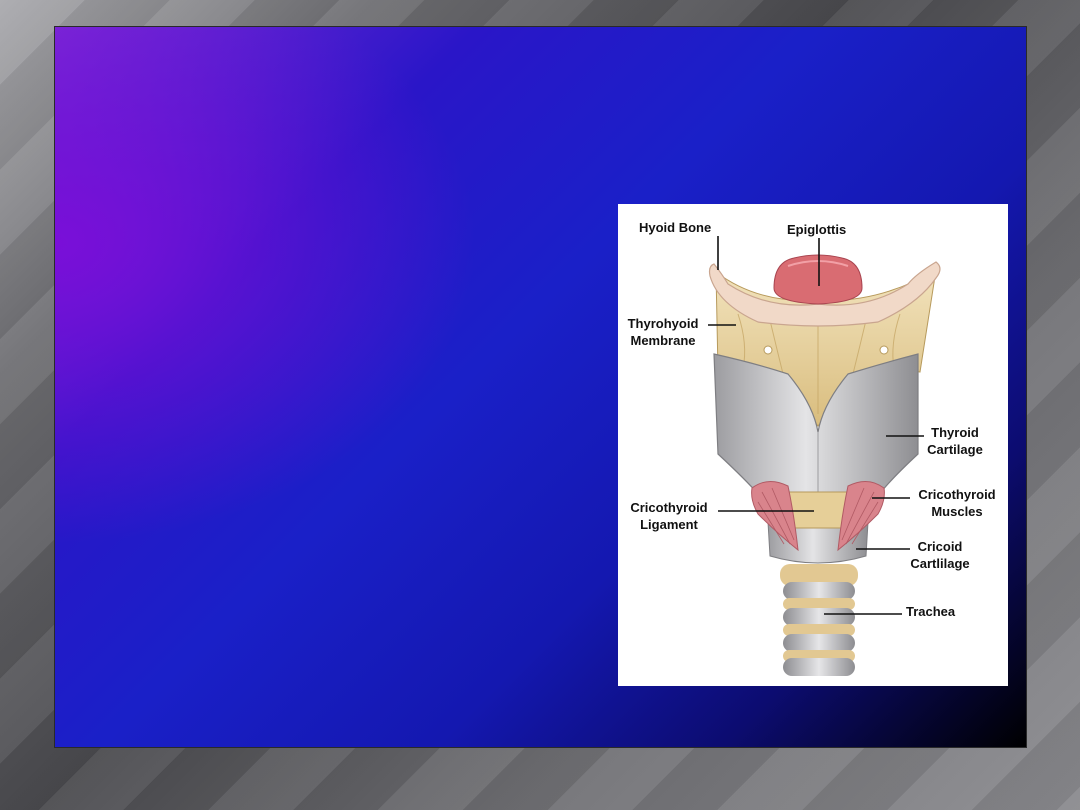  I want to click on label-thyroid-cartilage: Thyroid Cartilage, so click(955, 441).